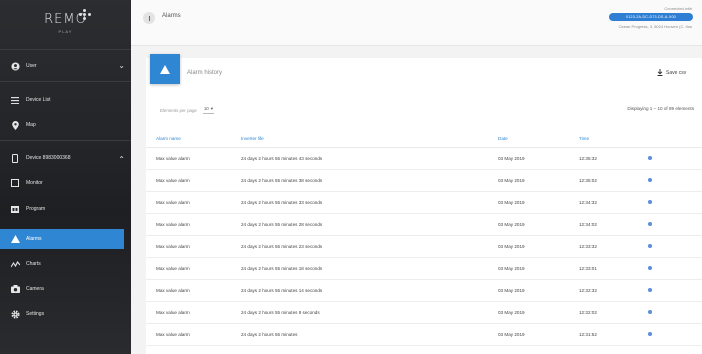 This screenshot has height=354, width=702. What do you see at coordinates (612, 139) in the screenshot?
I see `column-header-time: Time` at bounding box center [612, 139].